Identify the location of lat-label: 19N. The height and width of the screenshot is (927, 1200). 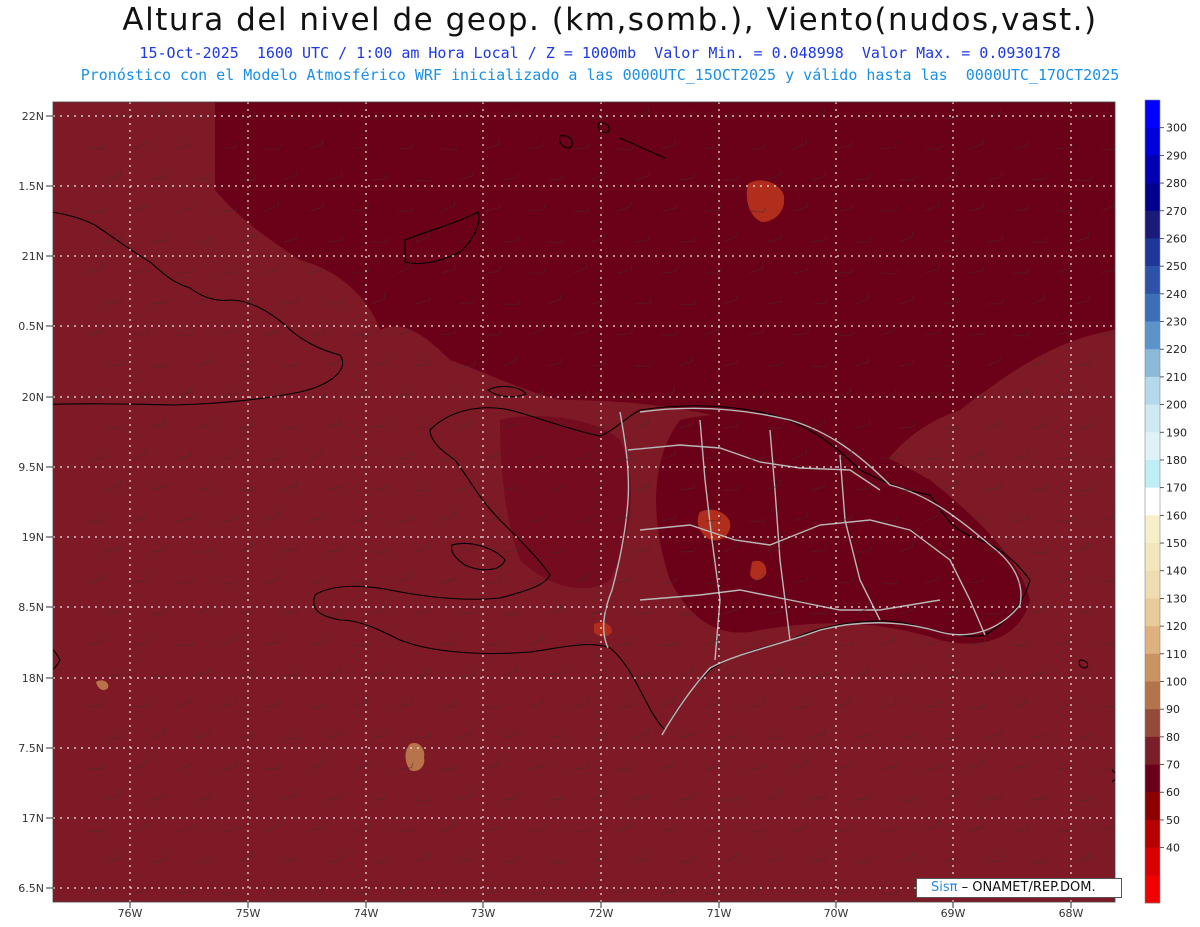
(33, 537).